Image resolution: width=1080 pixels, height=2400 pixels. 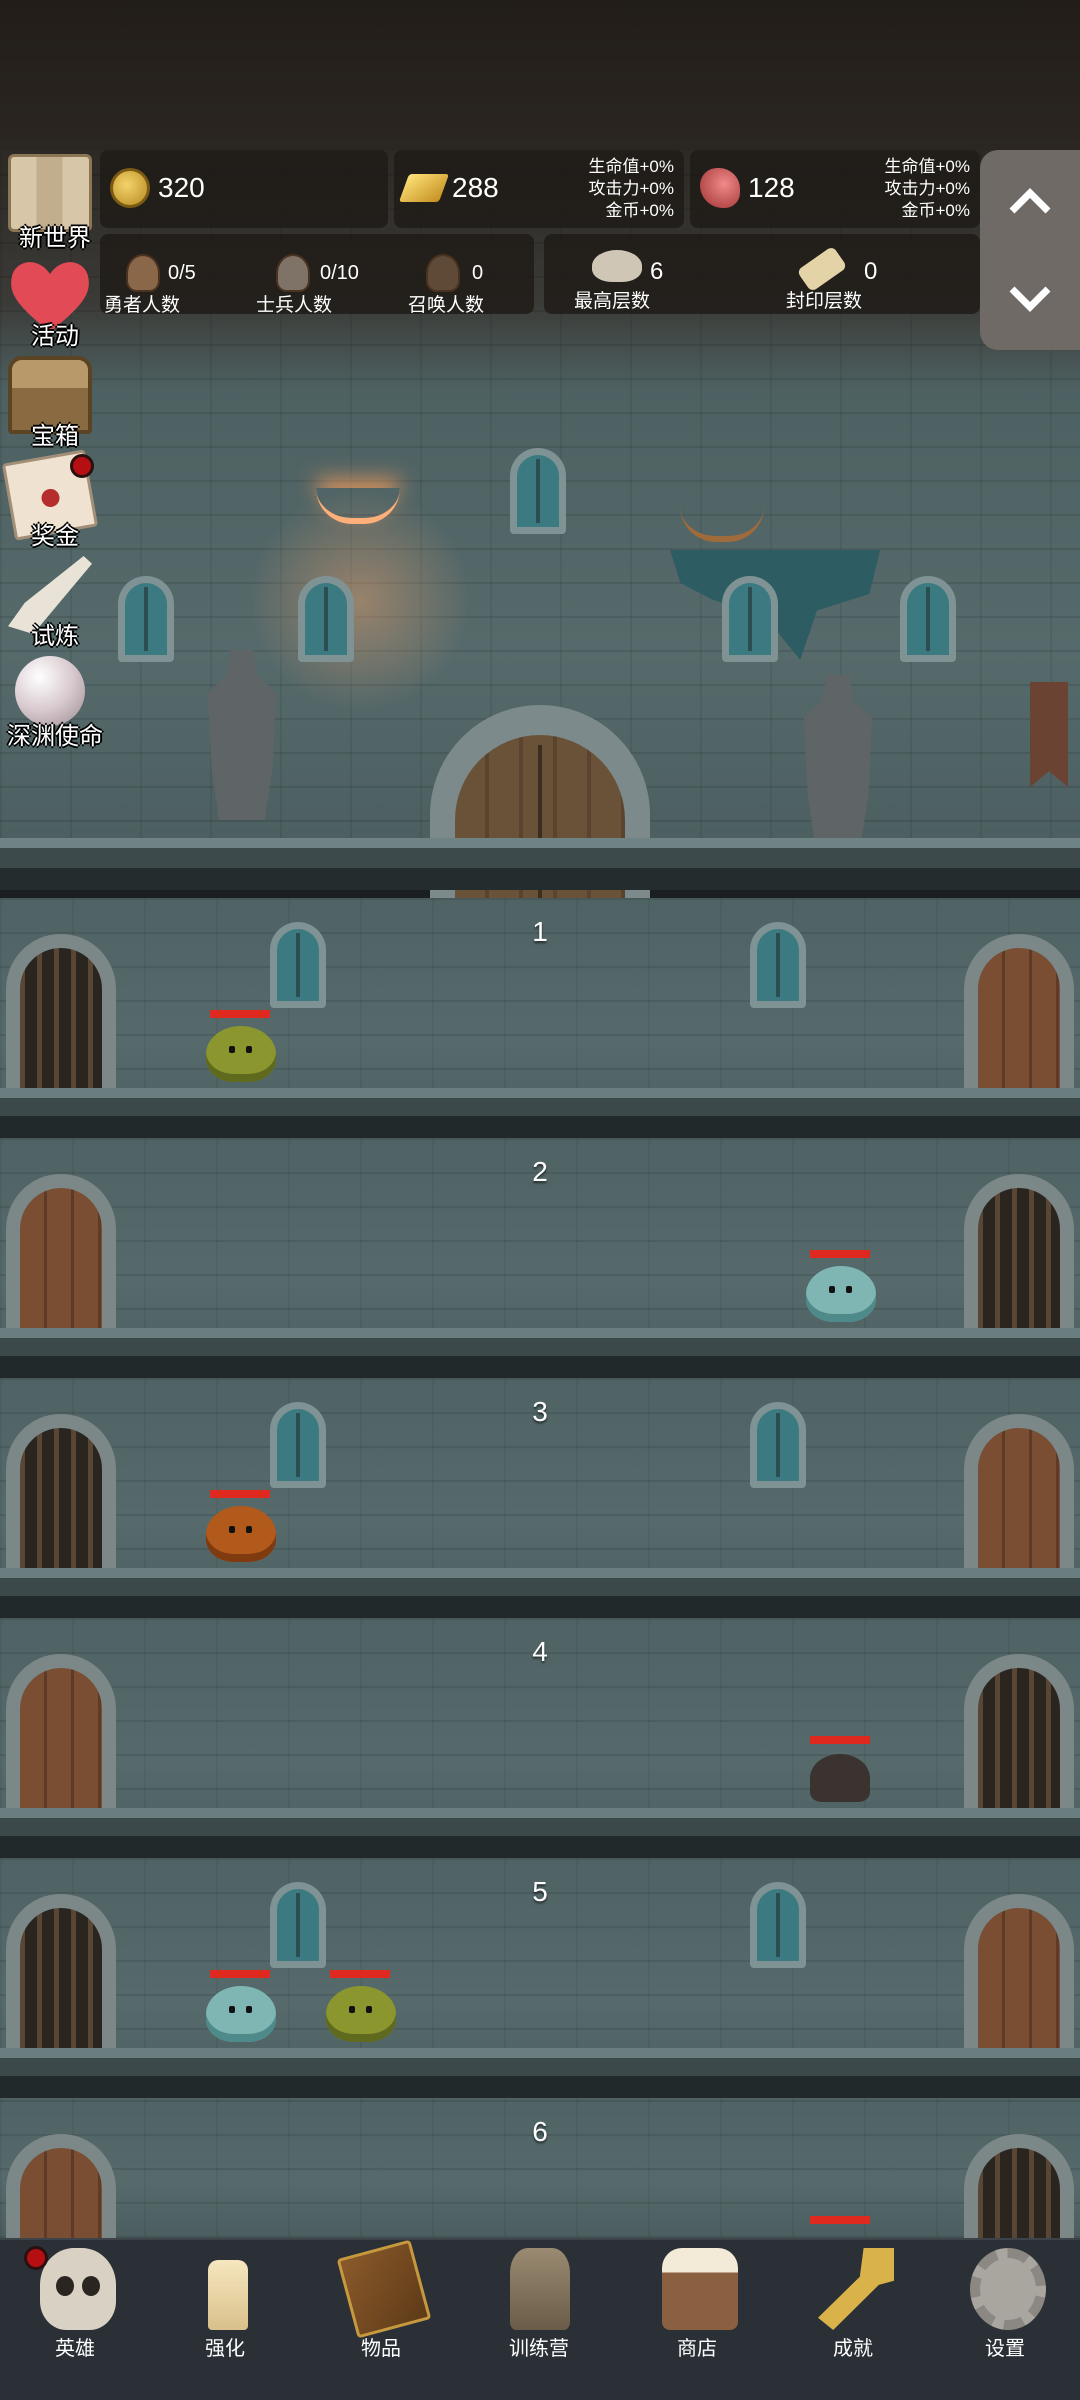 What do you see at coordinates (228, 2295) in the screenshot?
I see `candle-icon` at bounding box center [228, 2295].